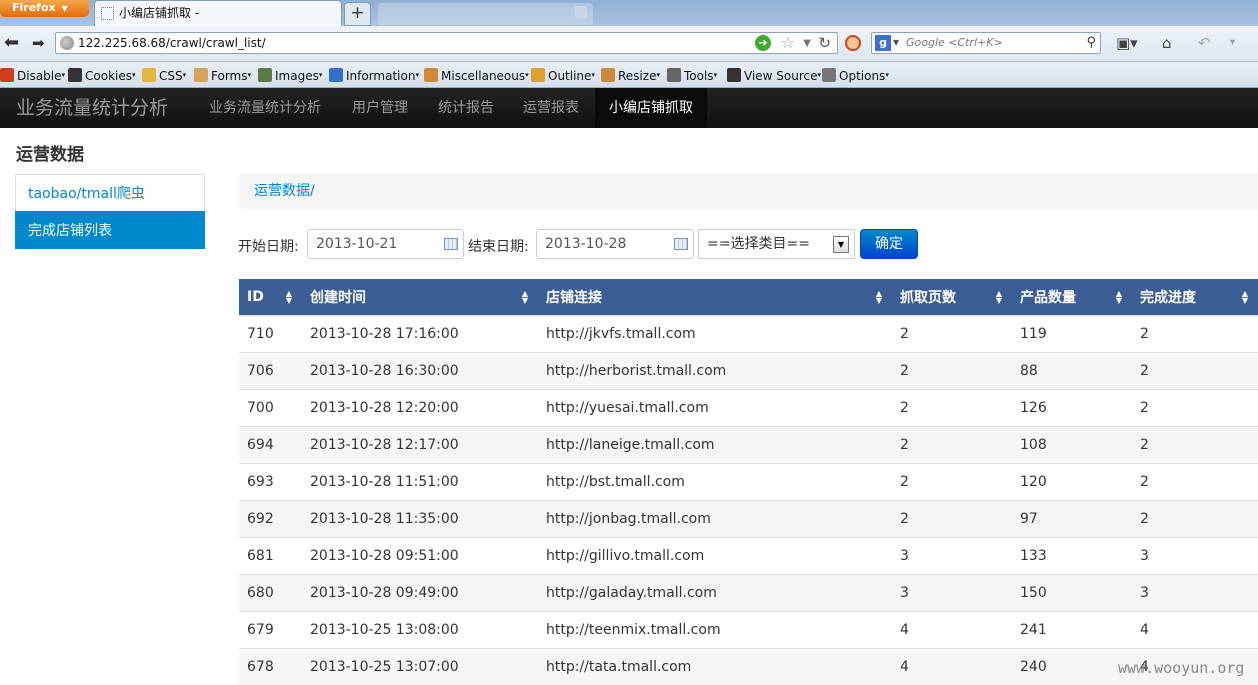 The height and width of the screenshot is (685, 1258). Describe the element at coordinates (1168, 297) in the screenshot. I see `column-header-label: 完成进度` at that location.